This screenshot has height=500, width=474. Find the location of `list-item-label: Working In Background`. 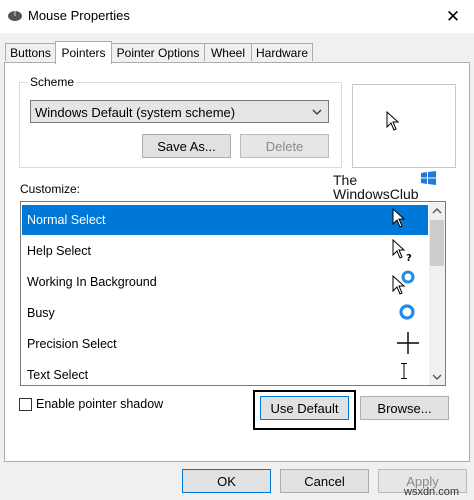

list-item-label: Working In Background is located at coordinates (92, 282).